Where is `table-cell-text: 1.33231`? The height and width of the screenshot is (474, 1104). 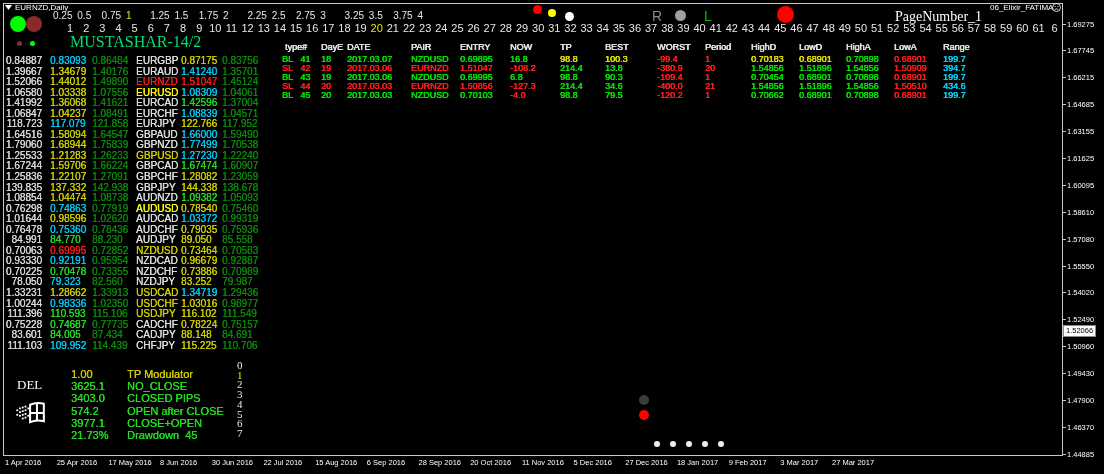 table-cell-text: 1.33231 is located at coordinates (23, 293).